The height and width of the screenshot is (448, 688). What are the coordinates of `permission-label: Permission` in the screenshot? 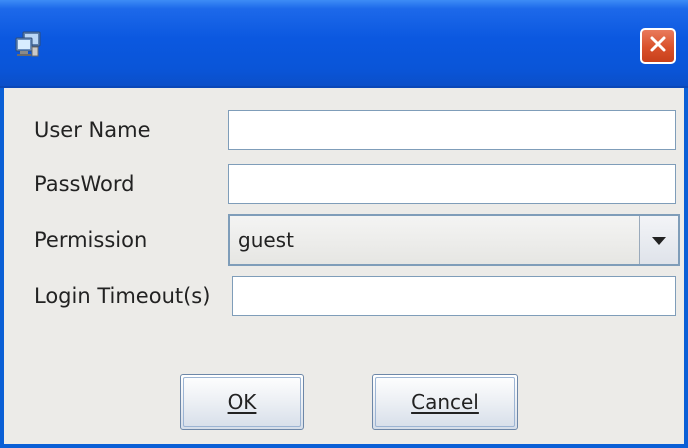 It's located at (91, 240).